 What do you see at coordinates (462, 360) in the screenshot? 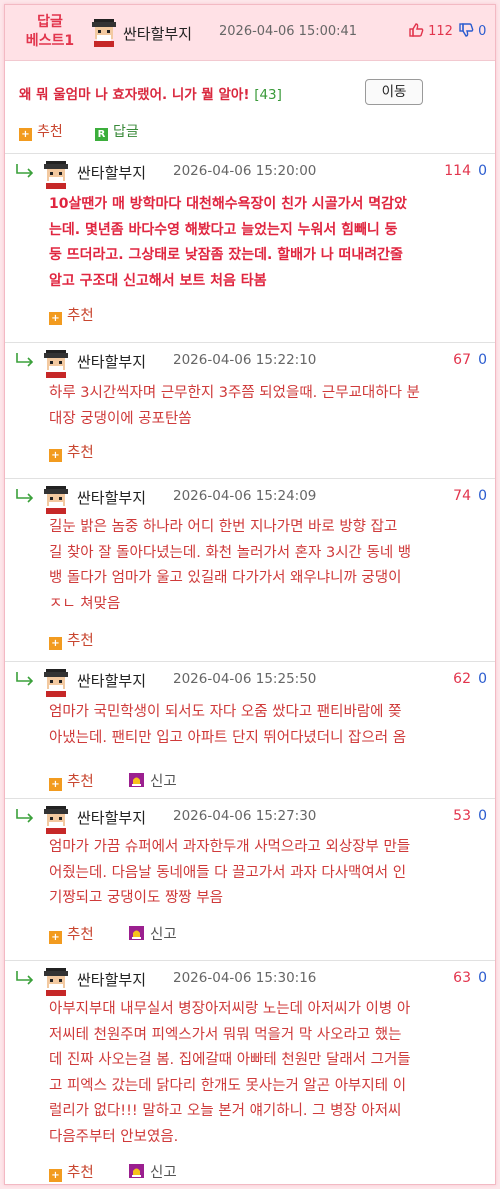
I see `reply-upvote-count: 67` at bounding box center [462, 360].